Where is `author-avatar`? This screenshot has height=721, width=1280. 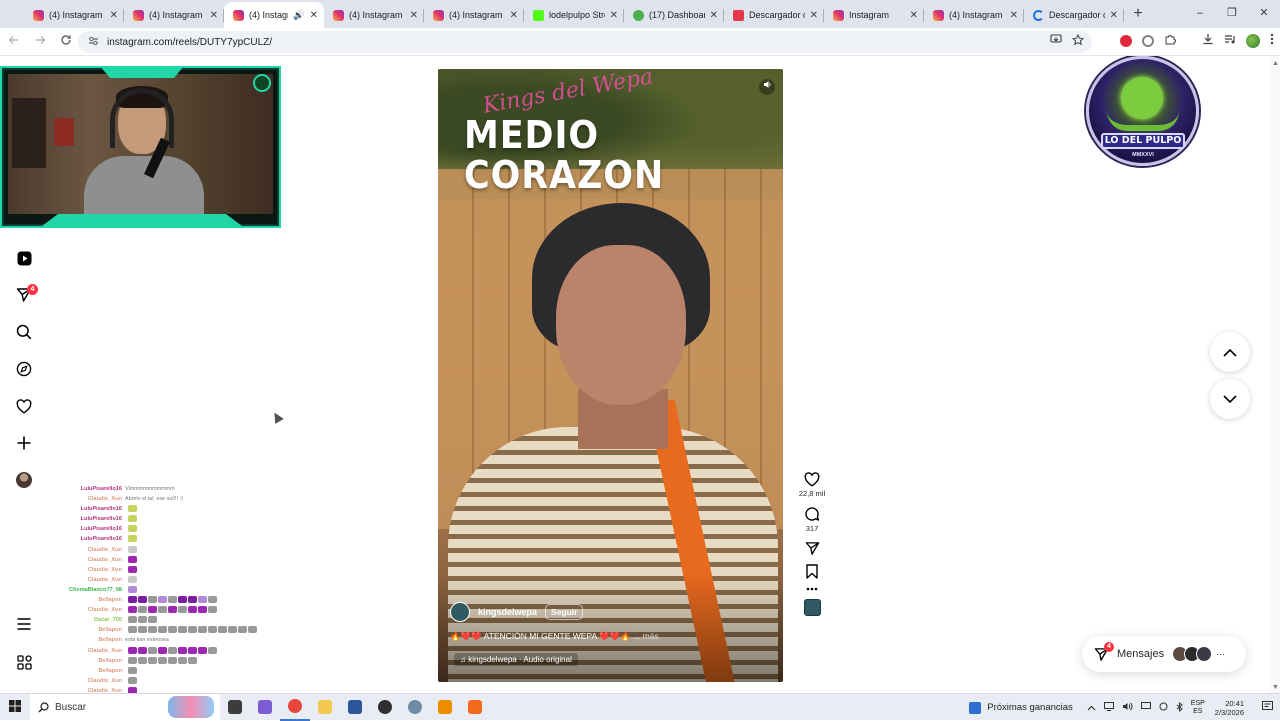 author-avatar is located at coordinates (460, 612).